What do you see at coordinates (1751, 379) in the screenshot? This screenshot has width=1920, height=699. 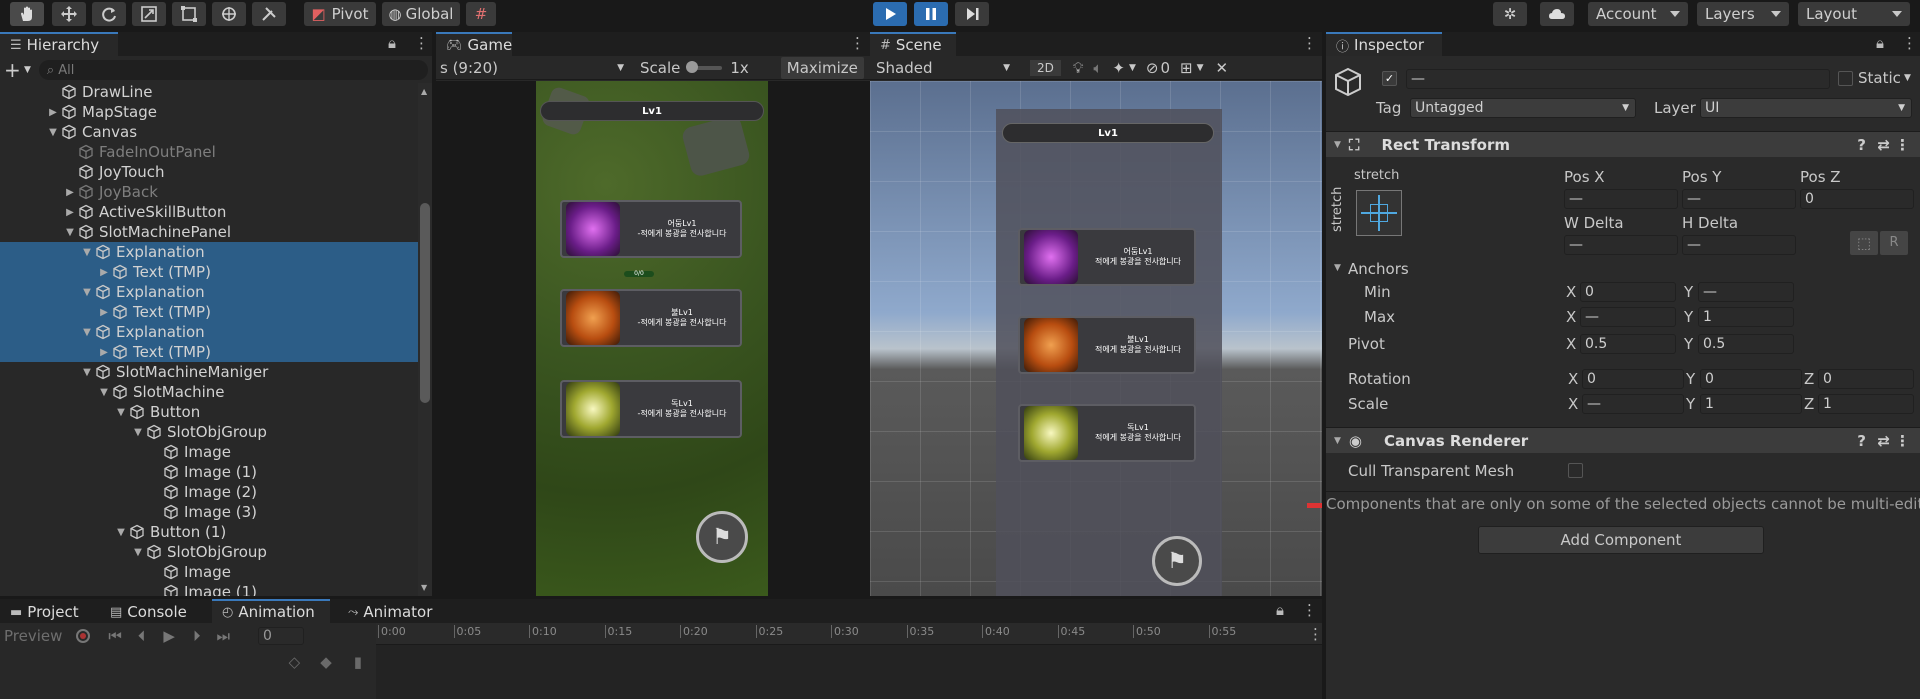 I see `rot-y-field: 0` at bounding box center [1751, 379].